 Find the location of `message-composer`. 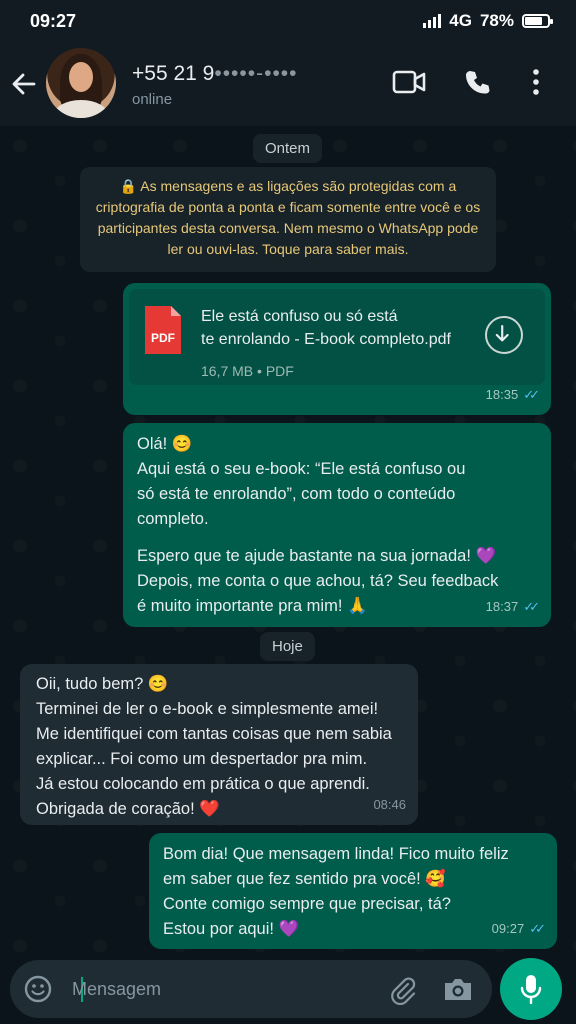

message-composer is located at coordinates (288, 990).